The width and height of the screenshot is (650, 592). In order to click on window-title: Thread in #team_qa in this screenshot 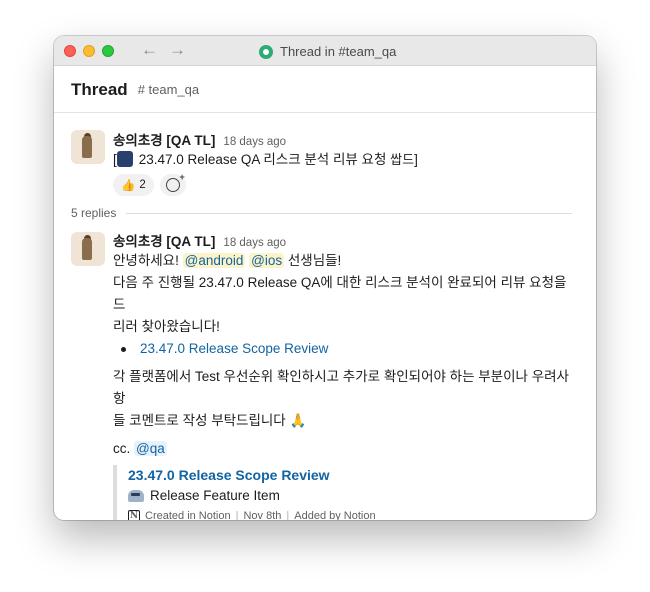, I will do `click(327, 51)`.